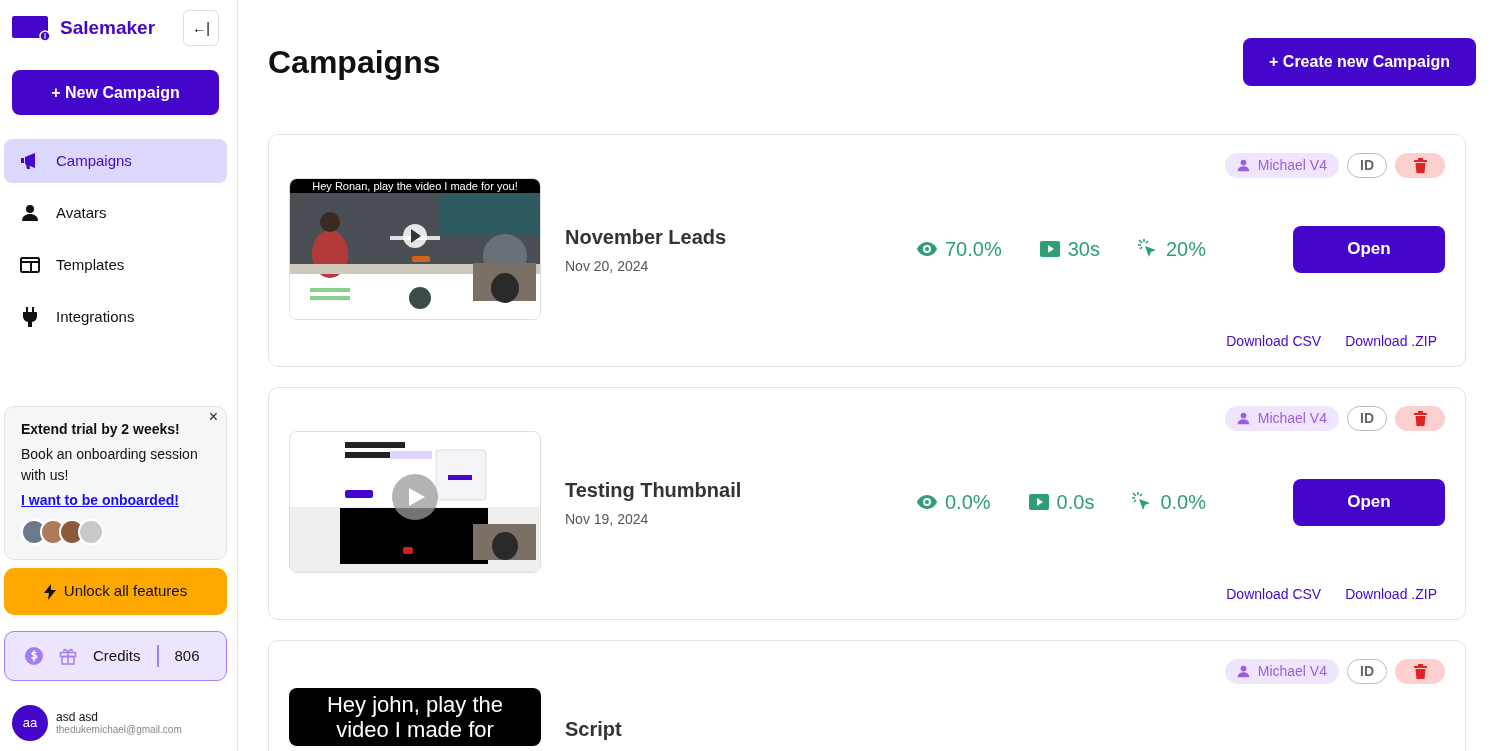  What do you see at coordinates (115, 265) in the screenshot?
I see `nav-item: Templates` at bounding box center [115, 265].